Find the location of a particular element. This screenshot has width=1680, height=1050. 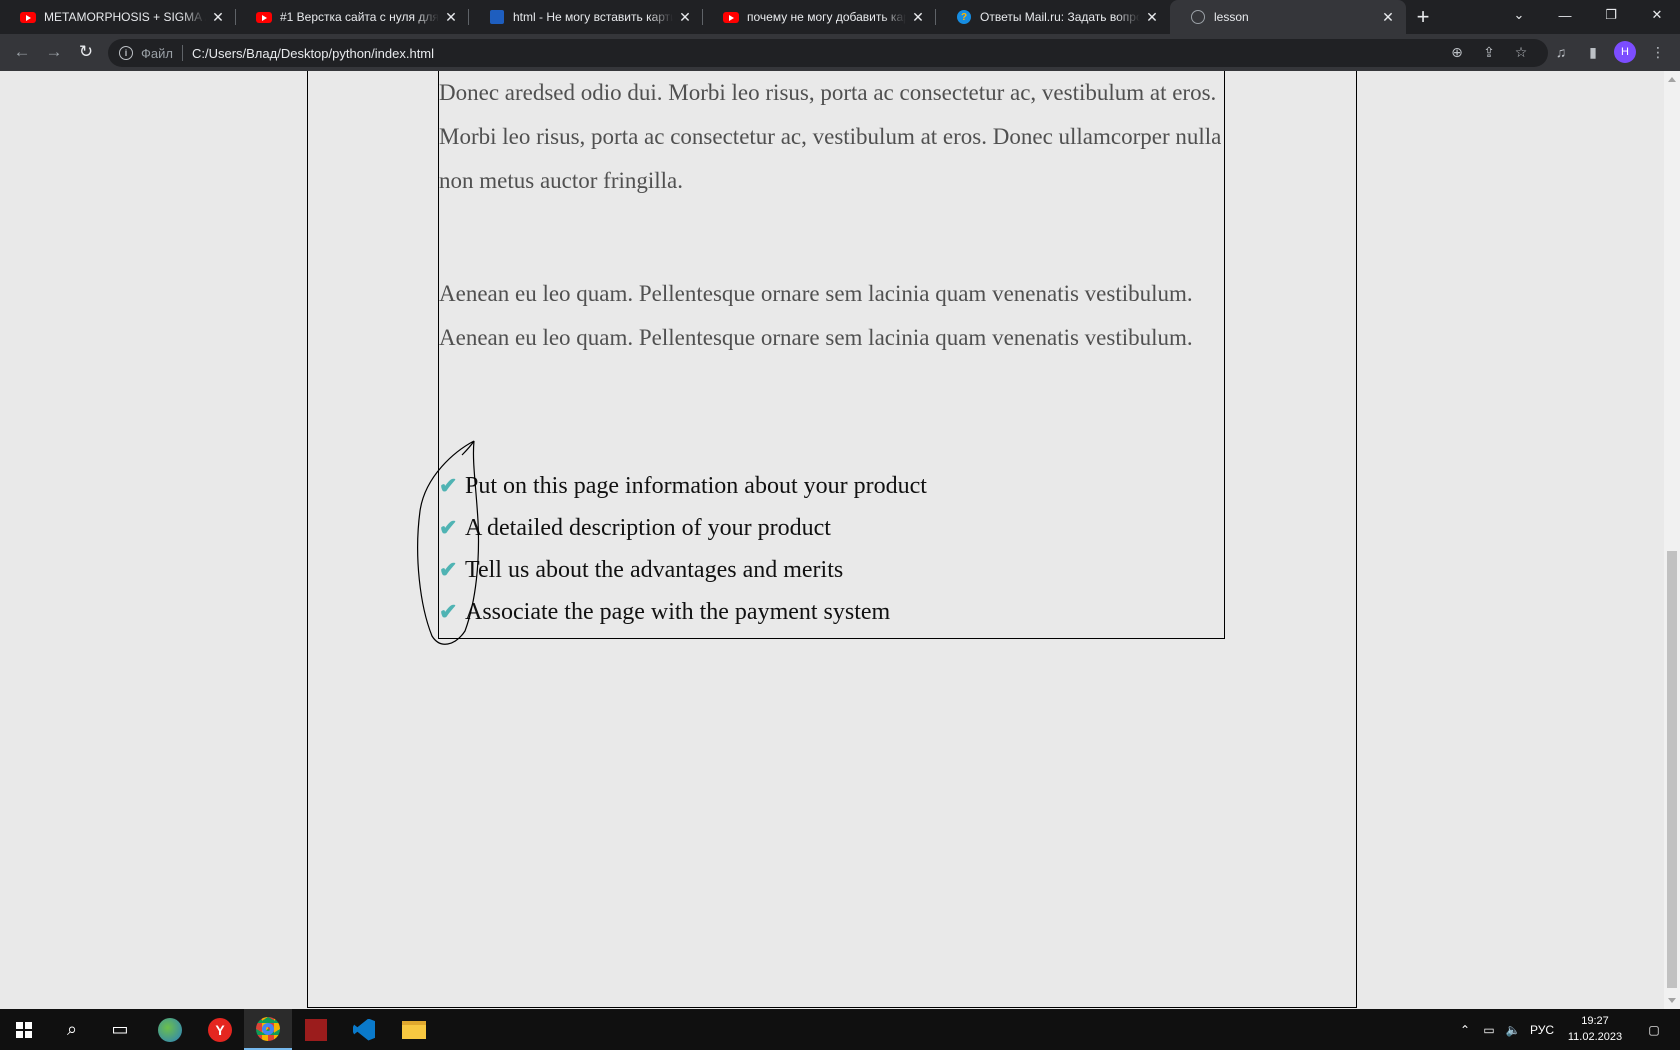

zoom-icon: ⊕ is located at coordinates (1457, 52).